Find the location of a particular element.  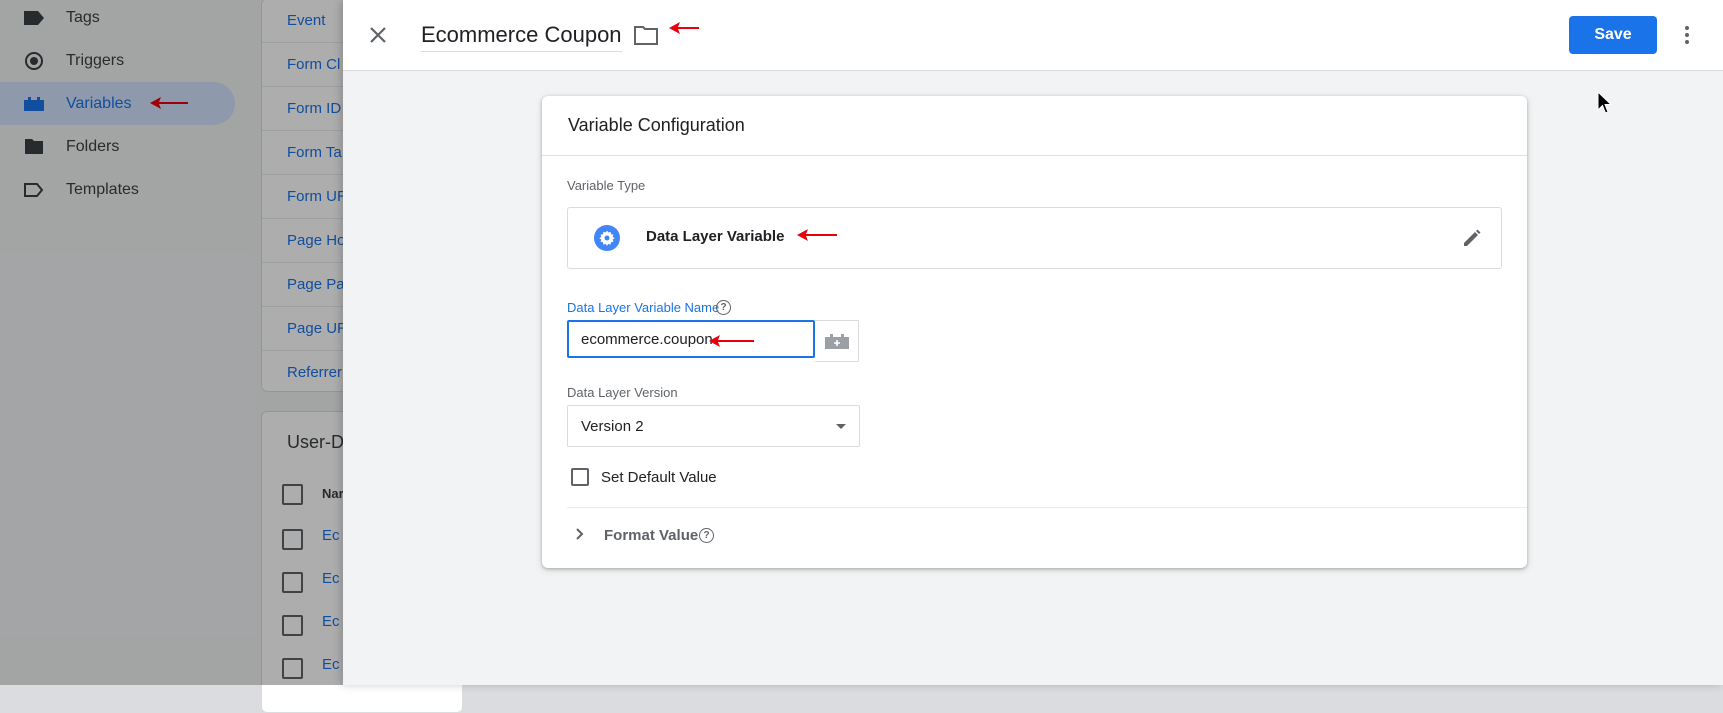

edit-pencil-icon is located at coordinates (1472, 238).